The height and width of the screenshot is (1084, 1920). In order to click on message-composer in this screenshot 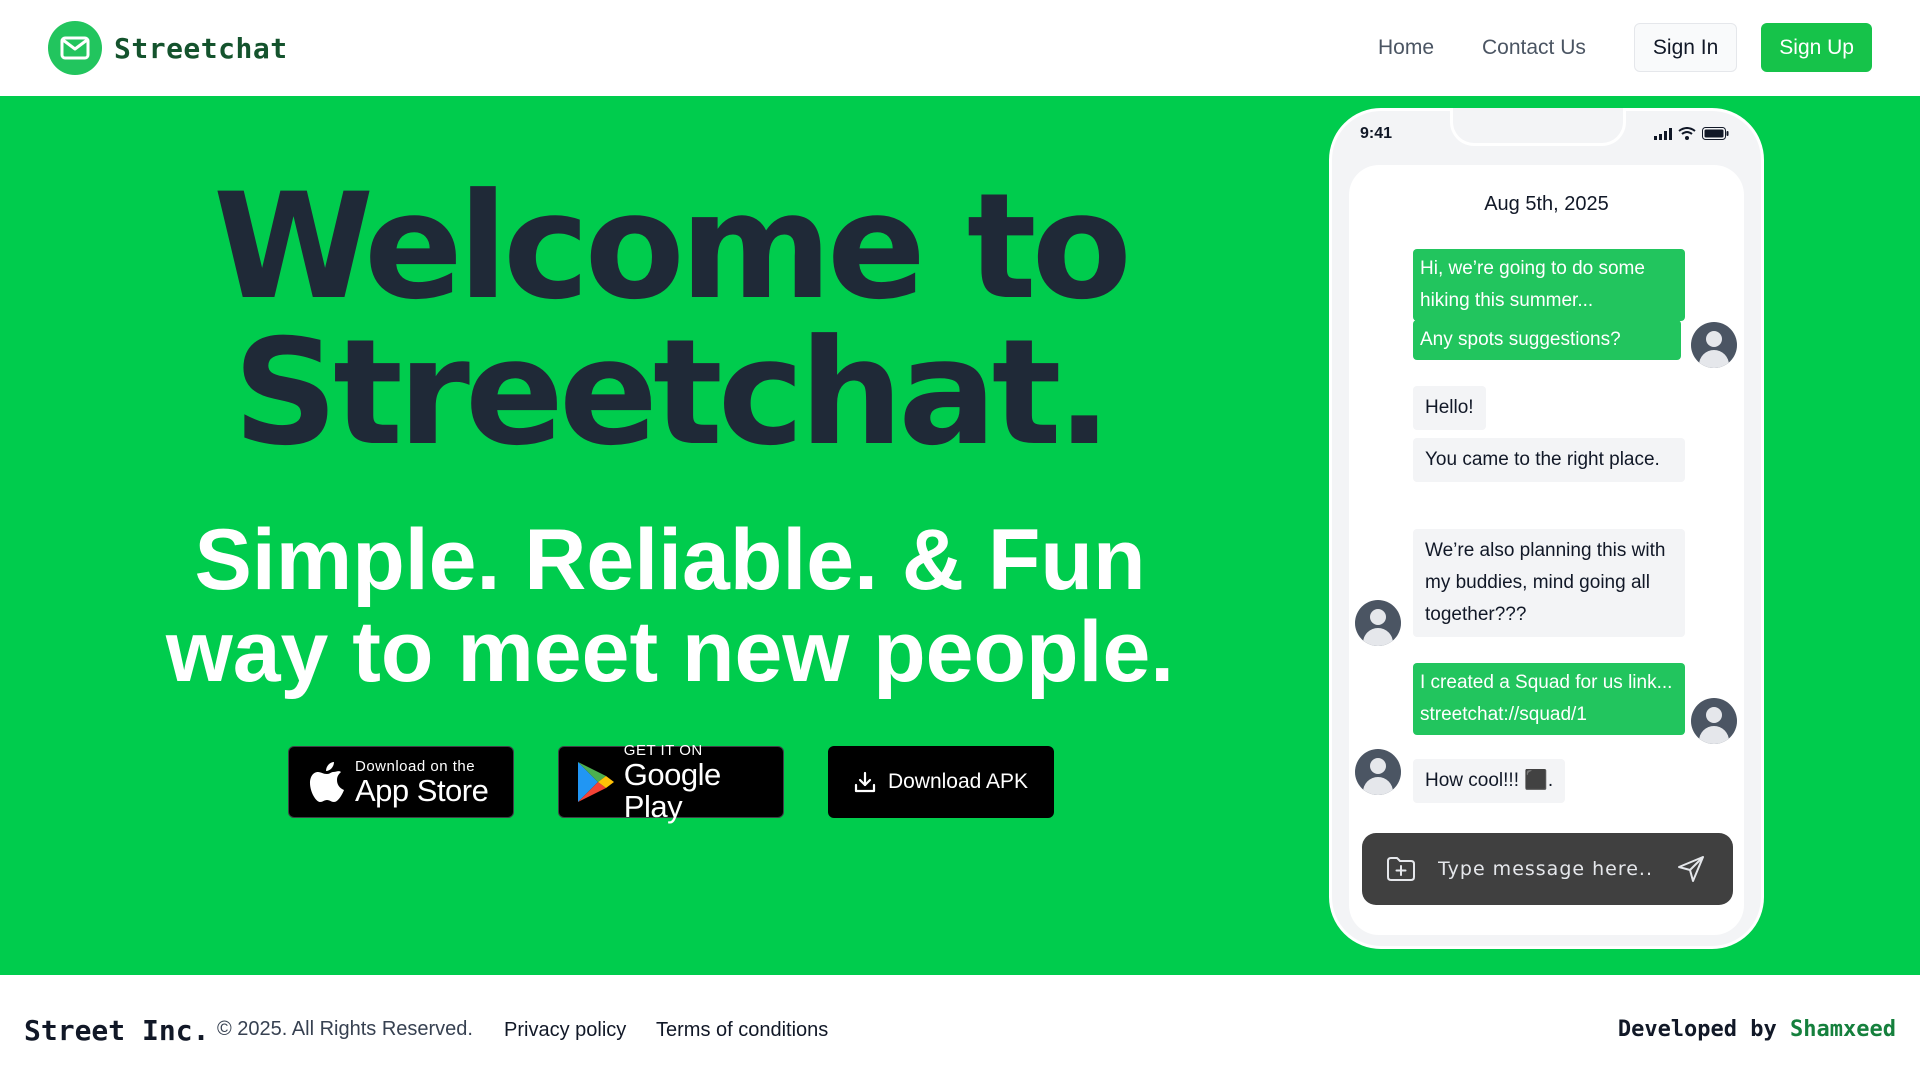, I will do `click(1547, 869)`.